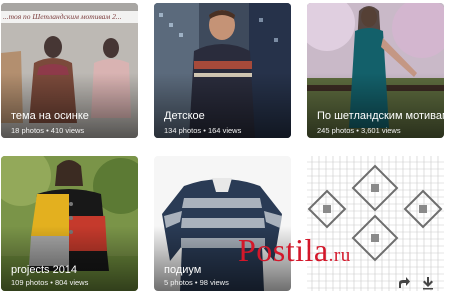 This screenshot has width=460, height=295. Describe the element at coordinates (69, 223) in the screenshot. I see `album-card-4: projects 2014 109 photos • 804 views` at that location.